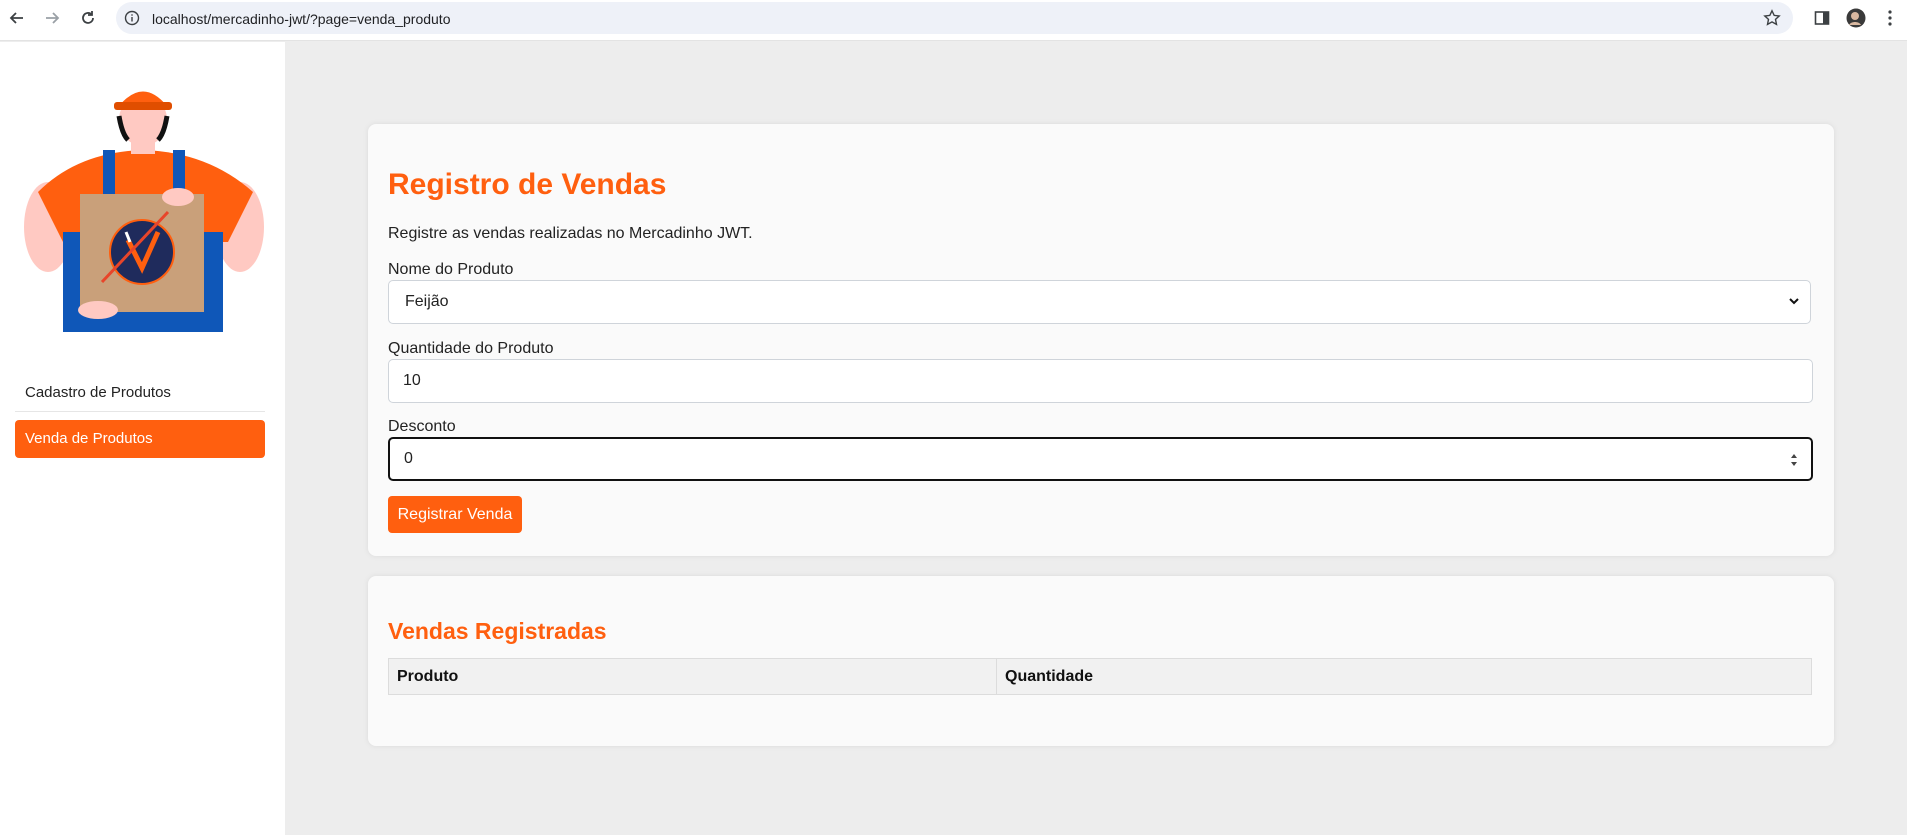  What do you see at coordinates (412, 380) in the screenshot?
I see `quantity-value: 10` at bounding box center [412, 380].